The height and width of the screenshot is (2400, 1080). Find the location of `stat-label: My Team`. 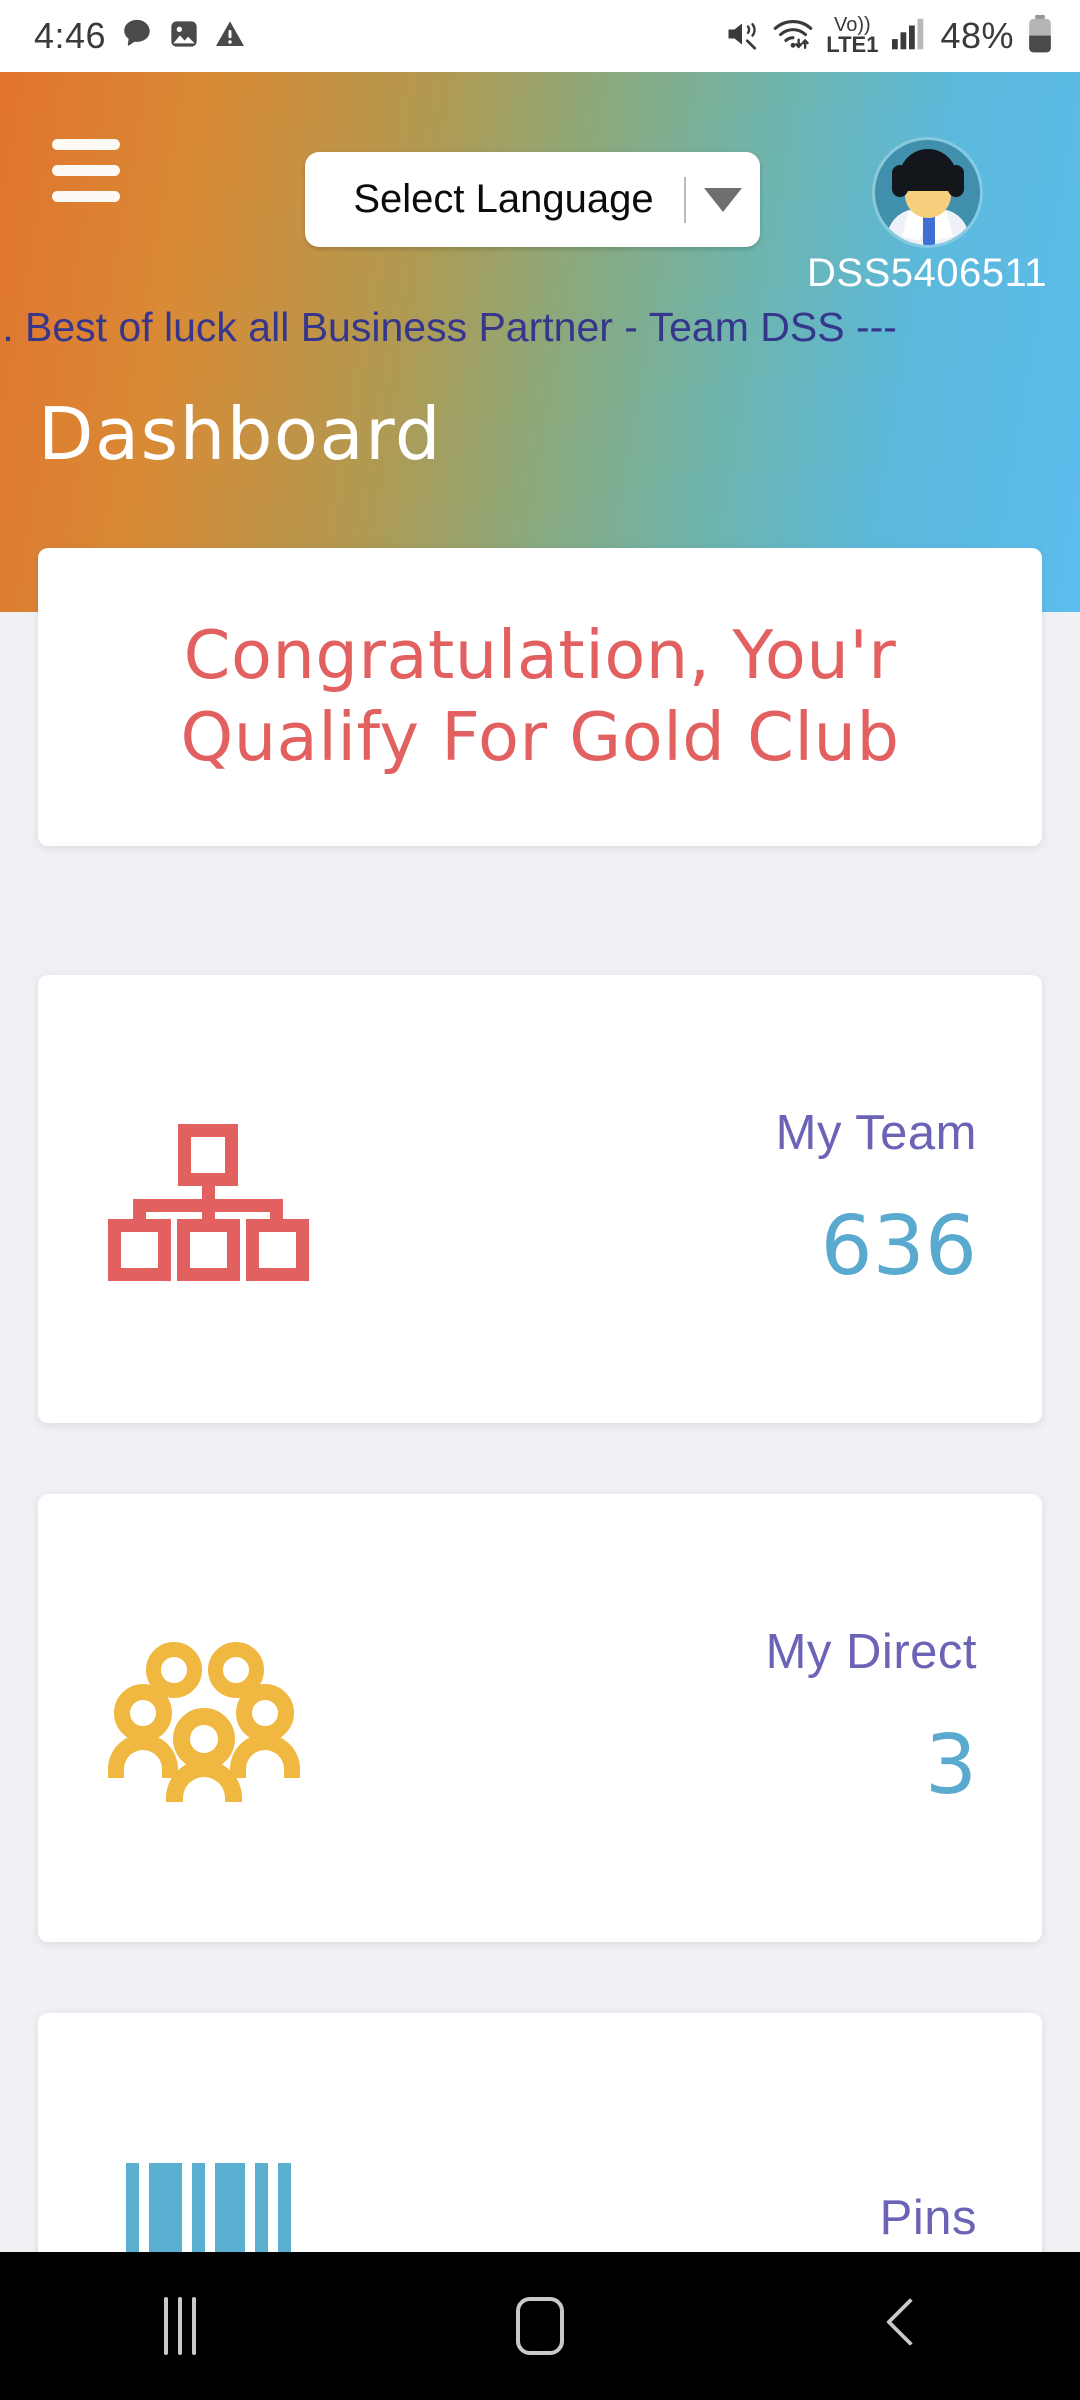

stat-label: My Team is located at coordinates (876, 1132).